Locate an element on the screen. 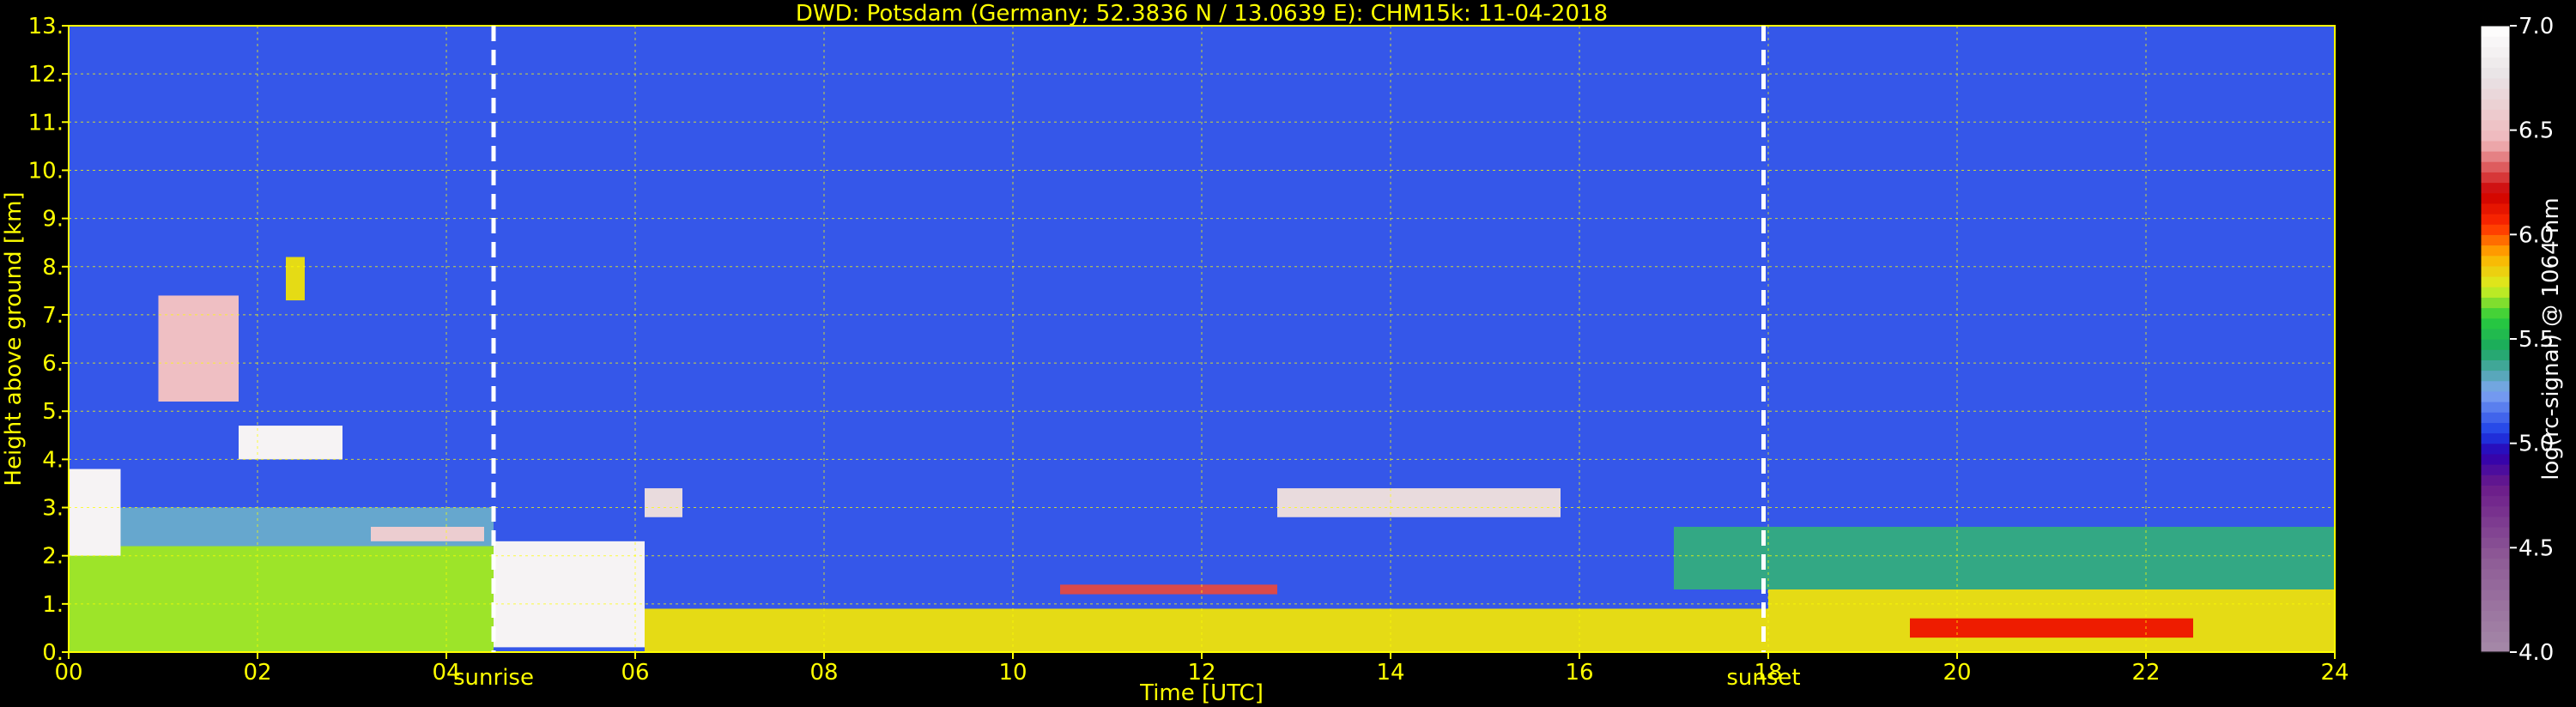 The image size is (2576, 707). y-tick-label: 7. is located at coordinates (53, 316).